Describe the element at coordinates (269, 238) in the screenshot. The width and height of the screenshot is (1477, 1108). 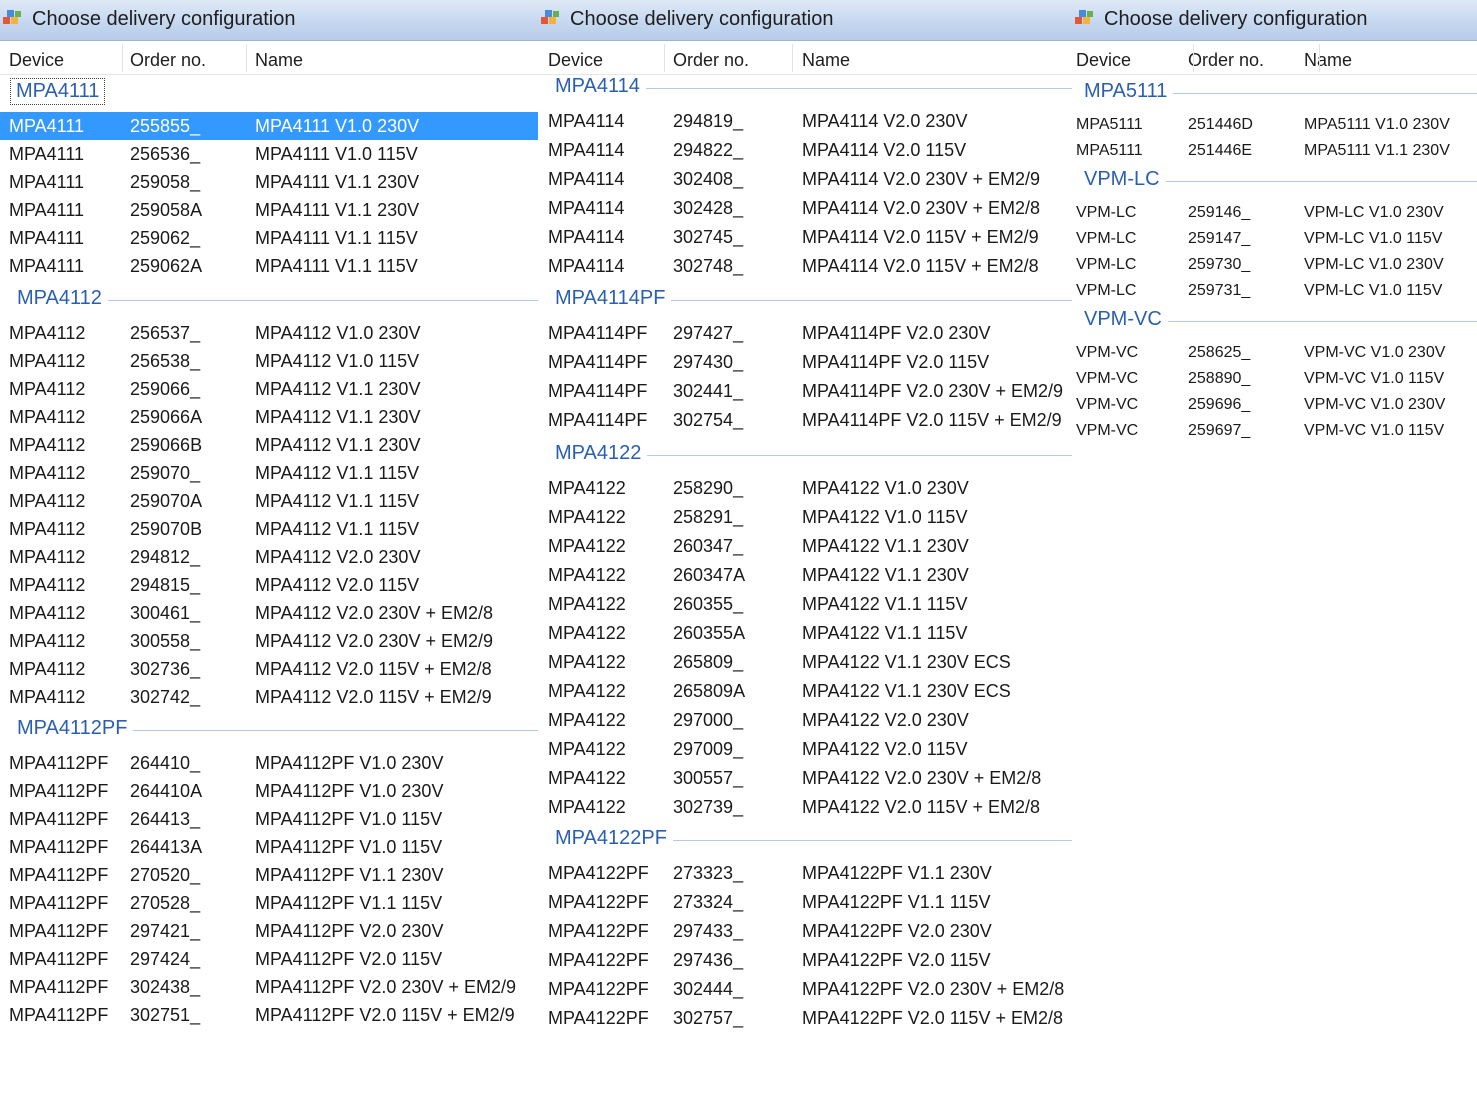
I see `list-item: MPA4111 259062_ MPA4111 V1.1 115V` at that location.